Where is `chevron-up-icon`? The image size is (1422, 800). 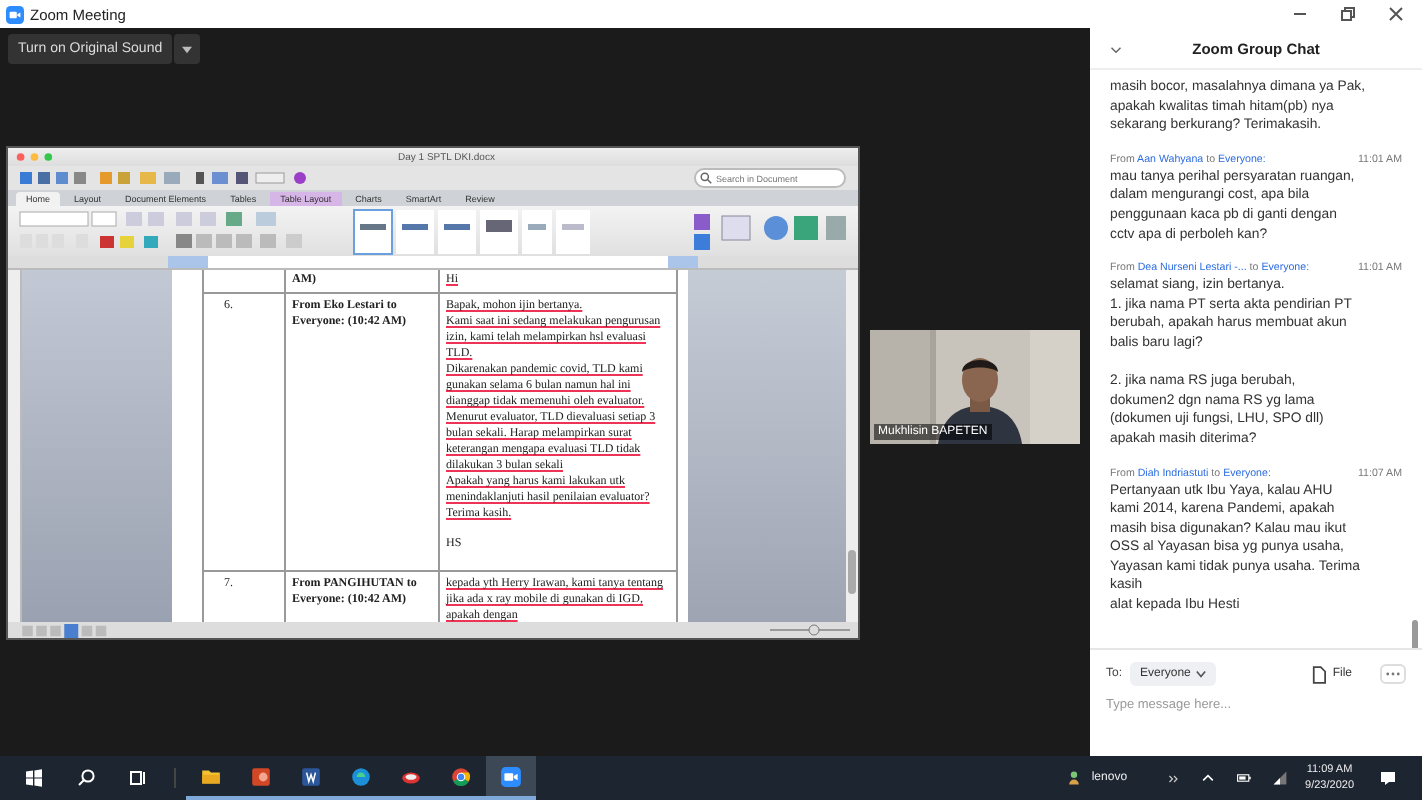 chevron-up-icon is located at coordinates (1207, 778).